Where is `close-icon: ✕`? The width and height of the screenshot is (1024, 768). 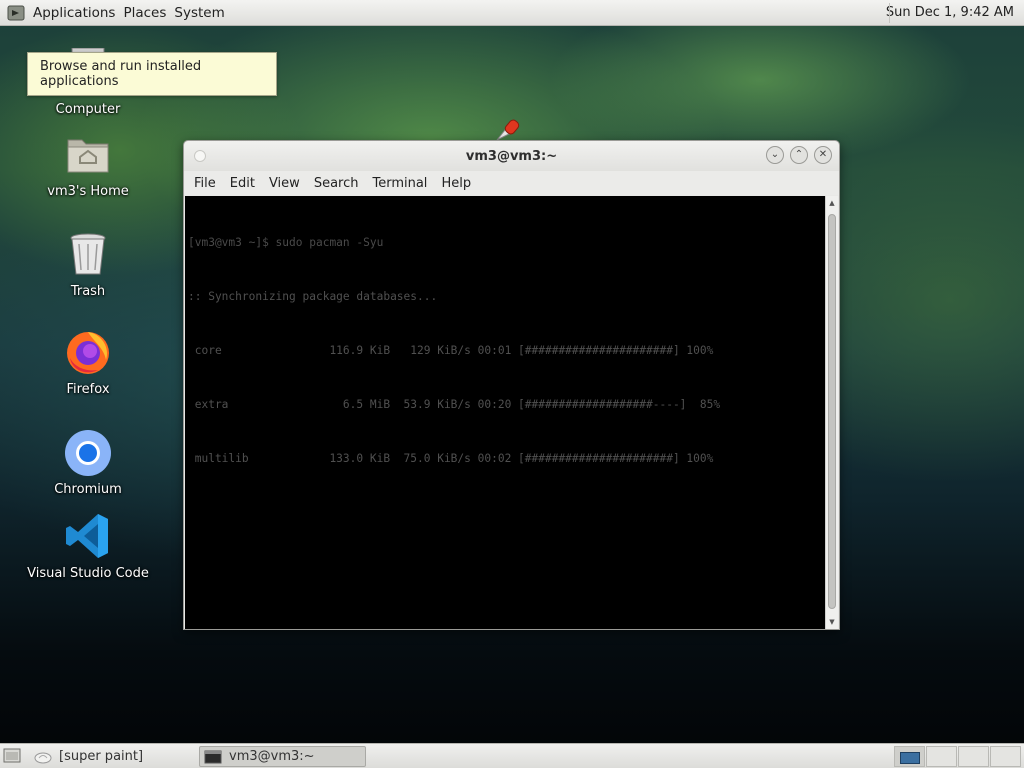 close-icon: ✕ is located at coordinates (823, 154).